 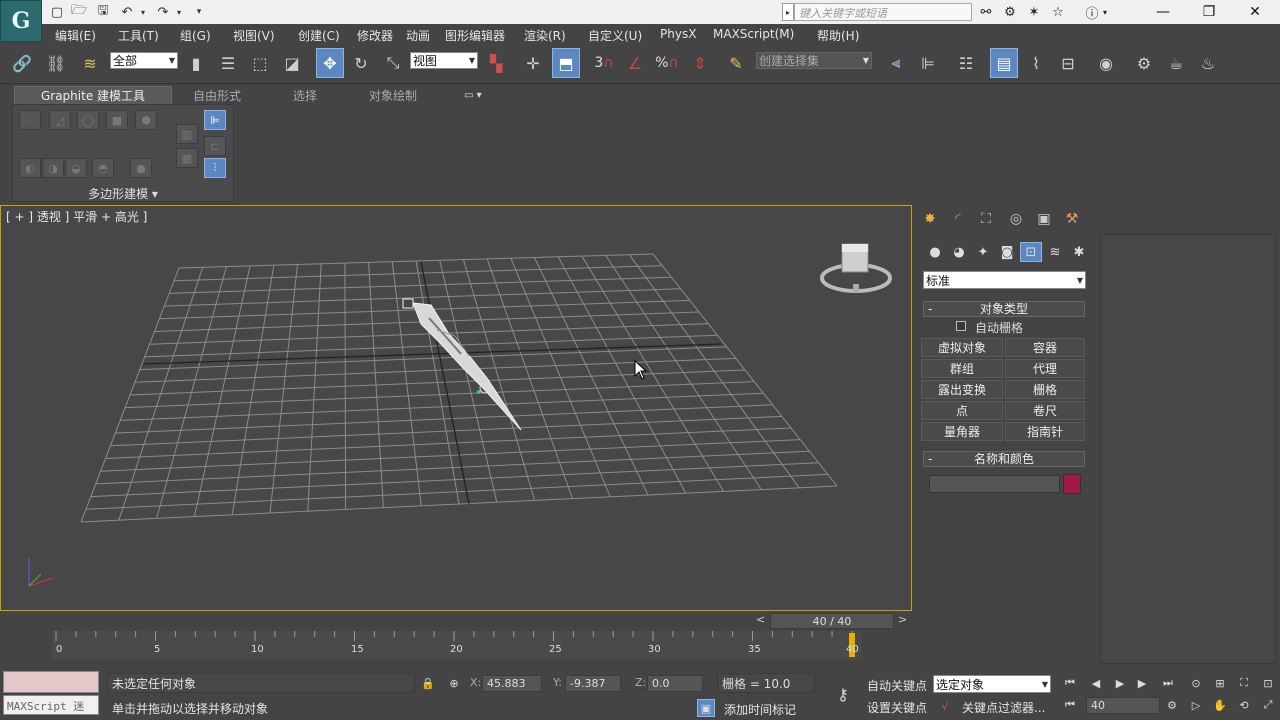 I want to click on x-coordinate-field: 45.883, so click(x=512, y=683).